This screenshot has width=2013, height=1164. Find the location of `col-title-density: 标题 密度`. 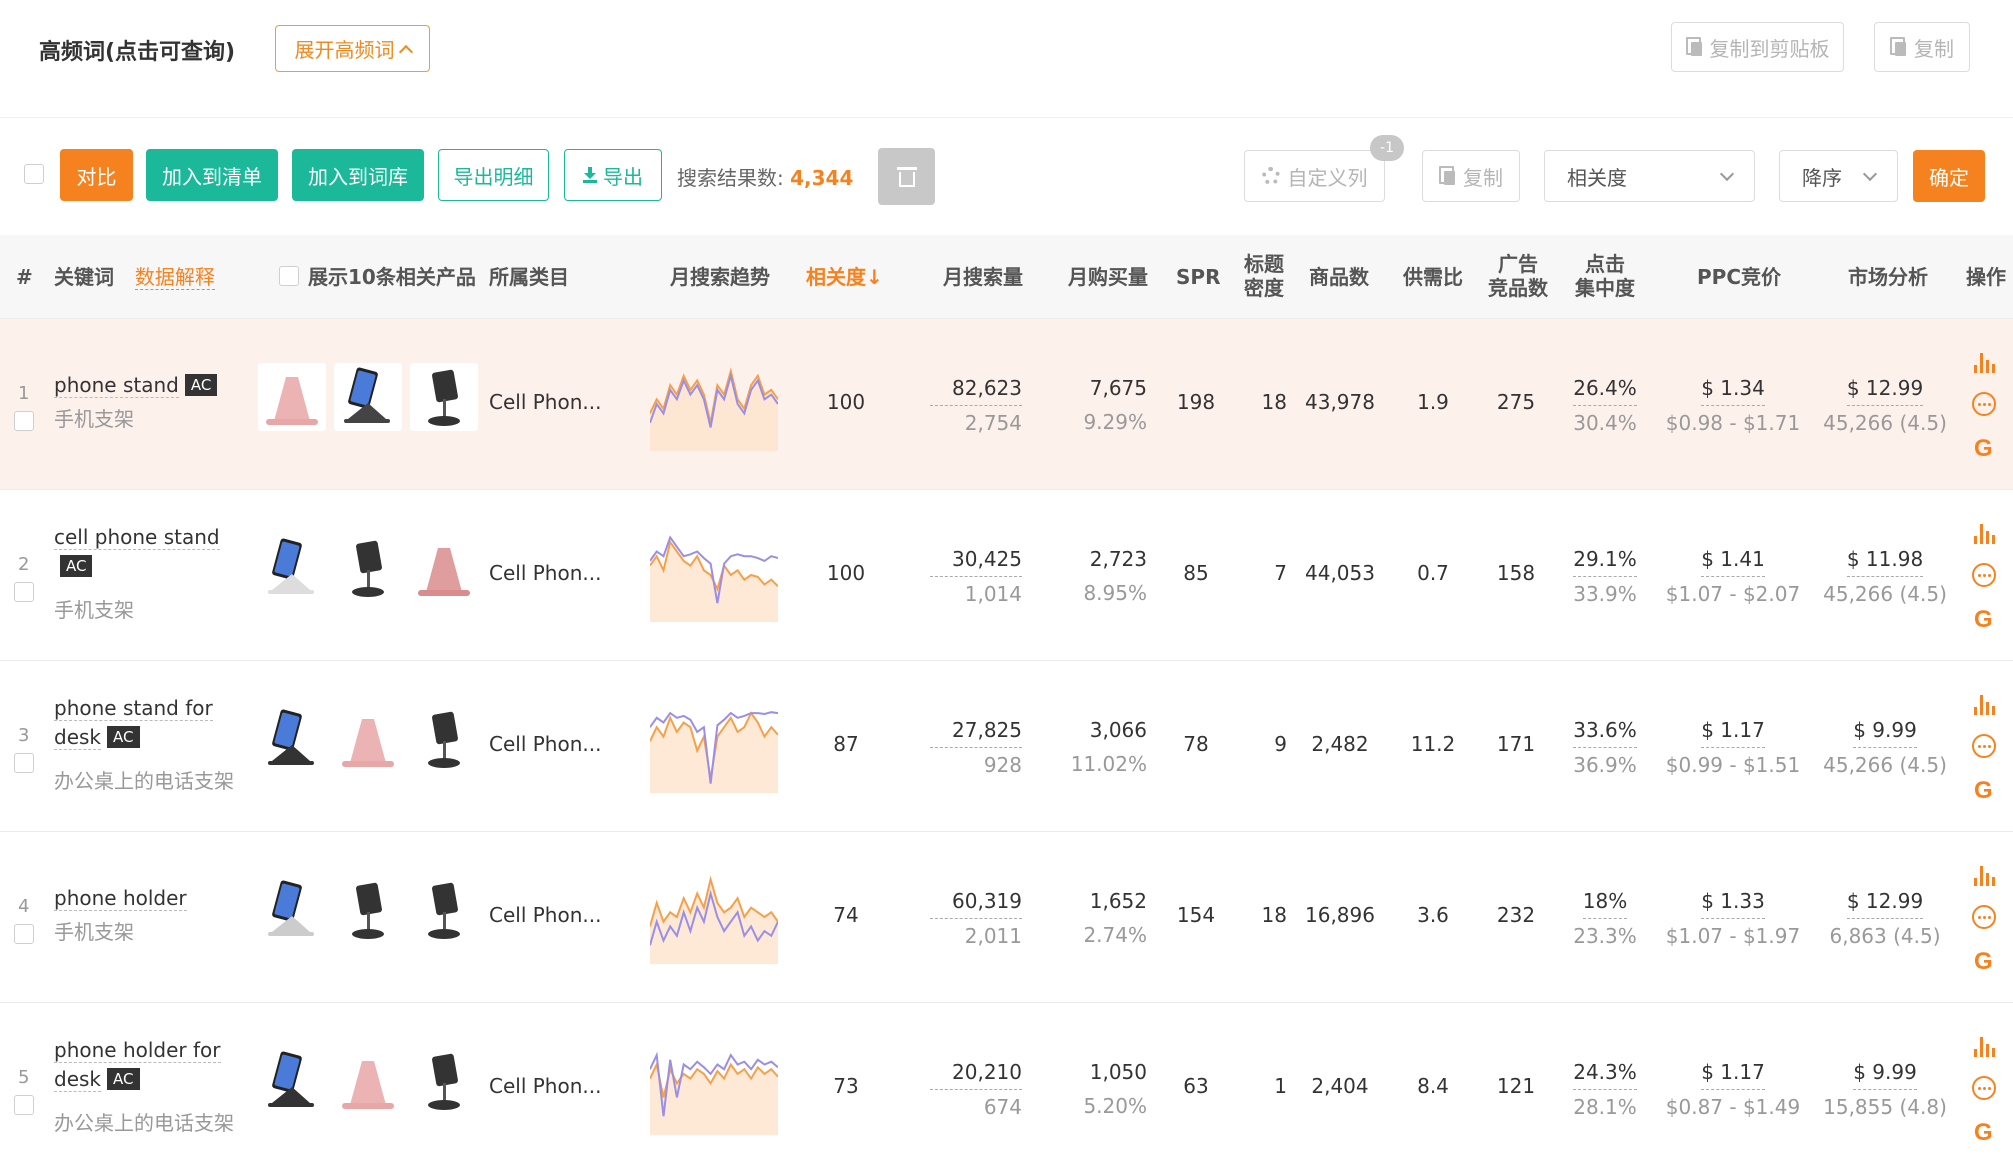

col-title-density: 标题 密度 is located at coordinates (1264, 276).